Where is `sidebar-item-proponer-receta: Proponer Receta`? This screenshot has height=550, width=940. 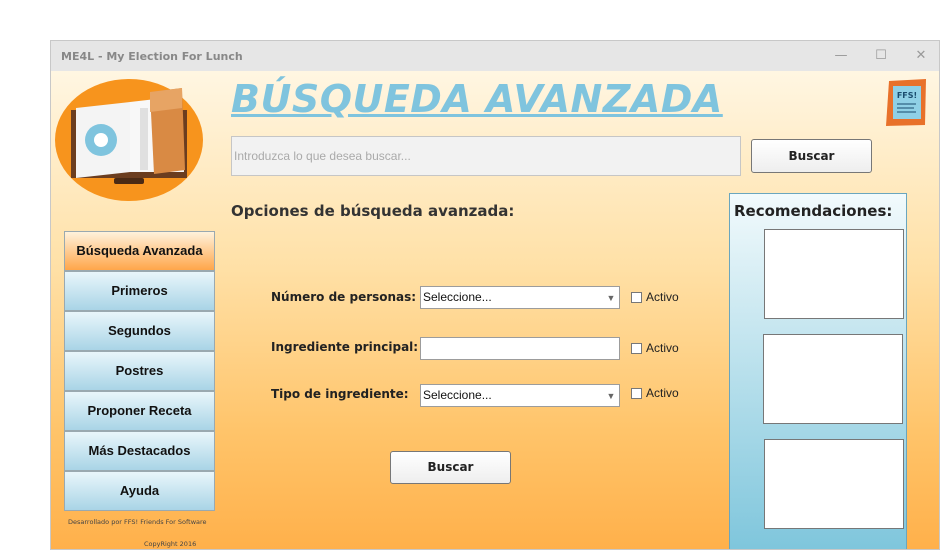 sidebar-item-proponer-receta: Proponer Receta is located at coordinates (139, 411).